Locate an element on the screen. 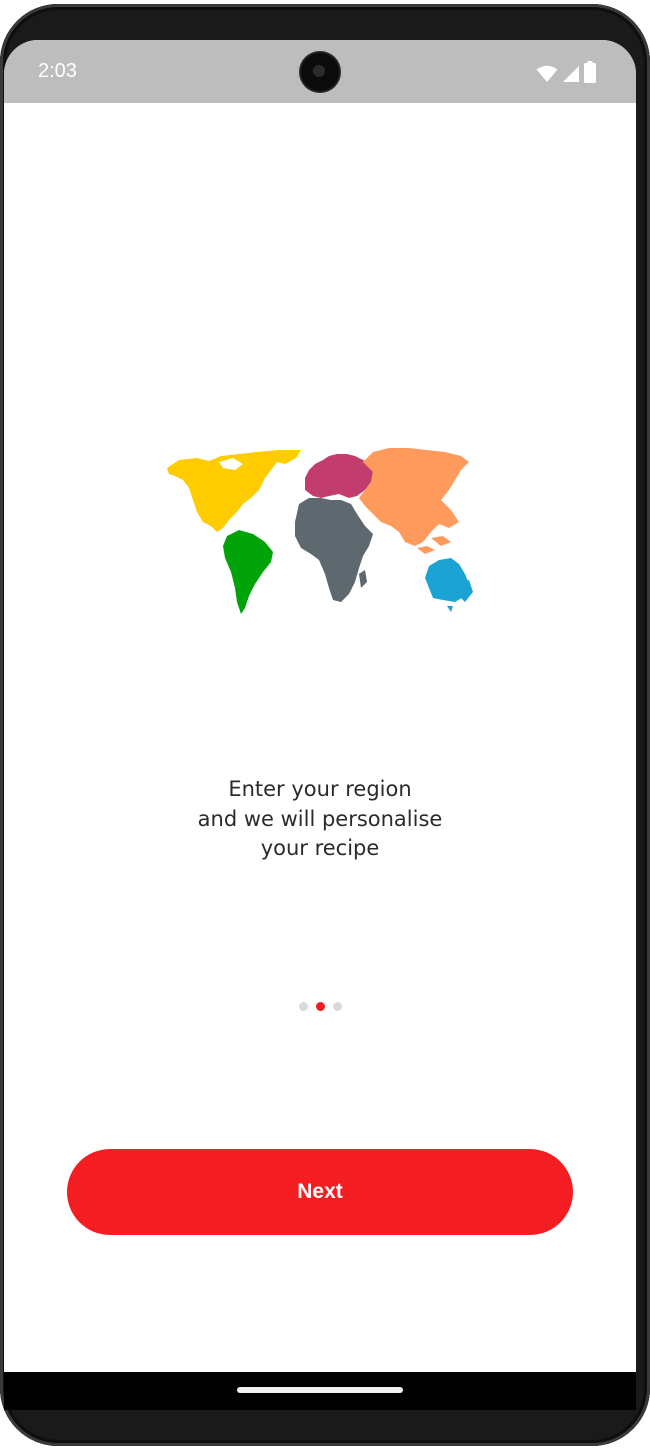 The image size is (650, 1450). message-line: and we will personalise is located at coordinates (320, 818).